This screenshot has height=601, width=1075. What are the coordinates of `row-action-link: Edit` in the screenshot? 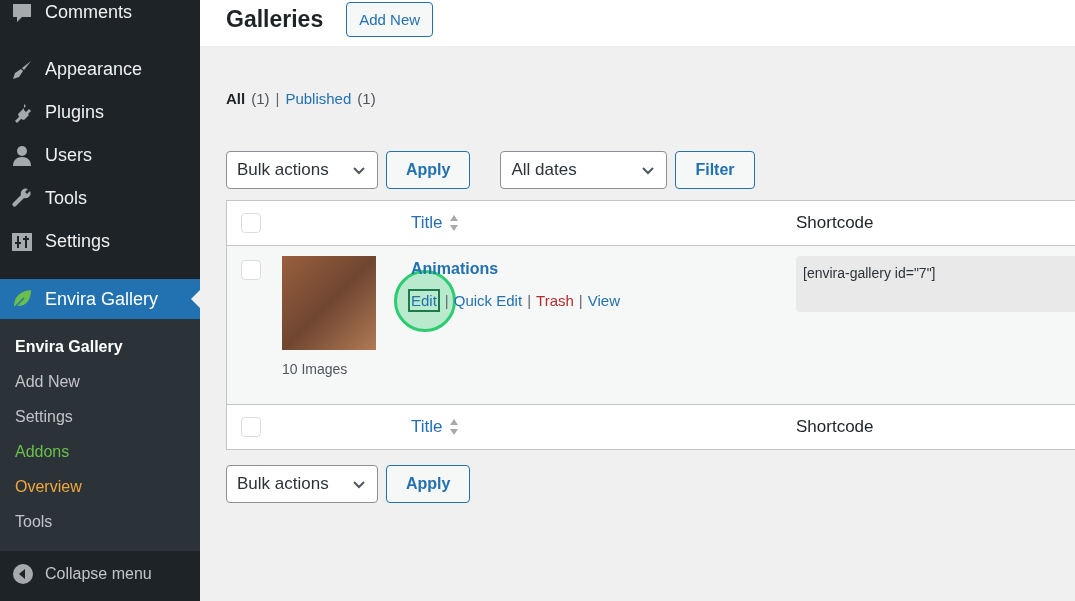 It's located at (424, 300).